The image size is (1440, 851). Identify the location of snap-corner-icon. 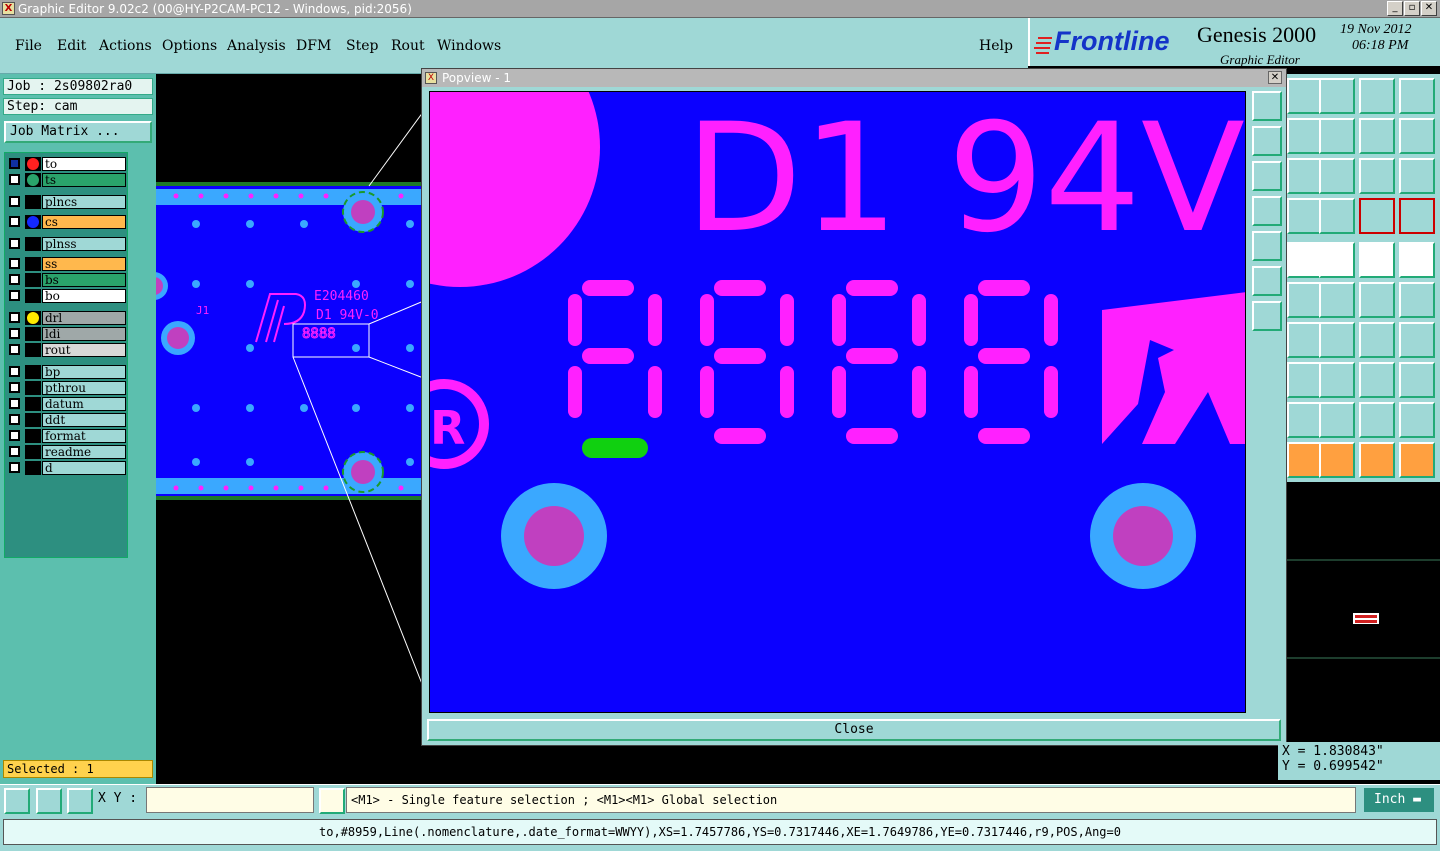
(17, 801).